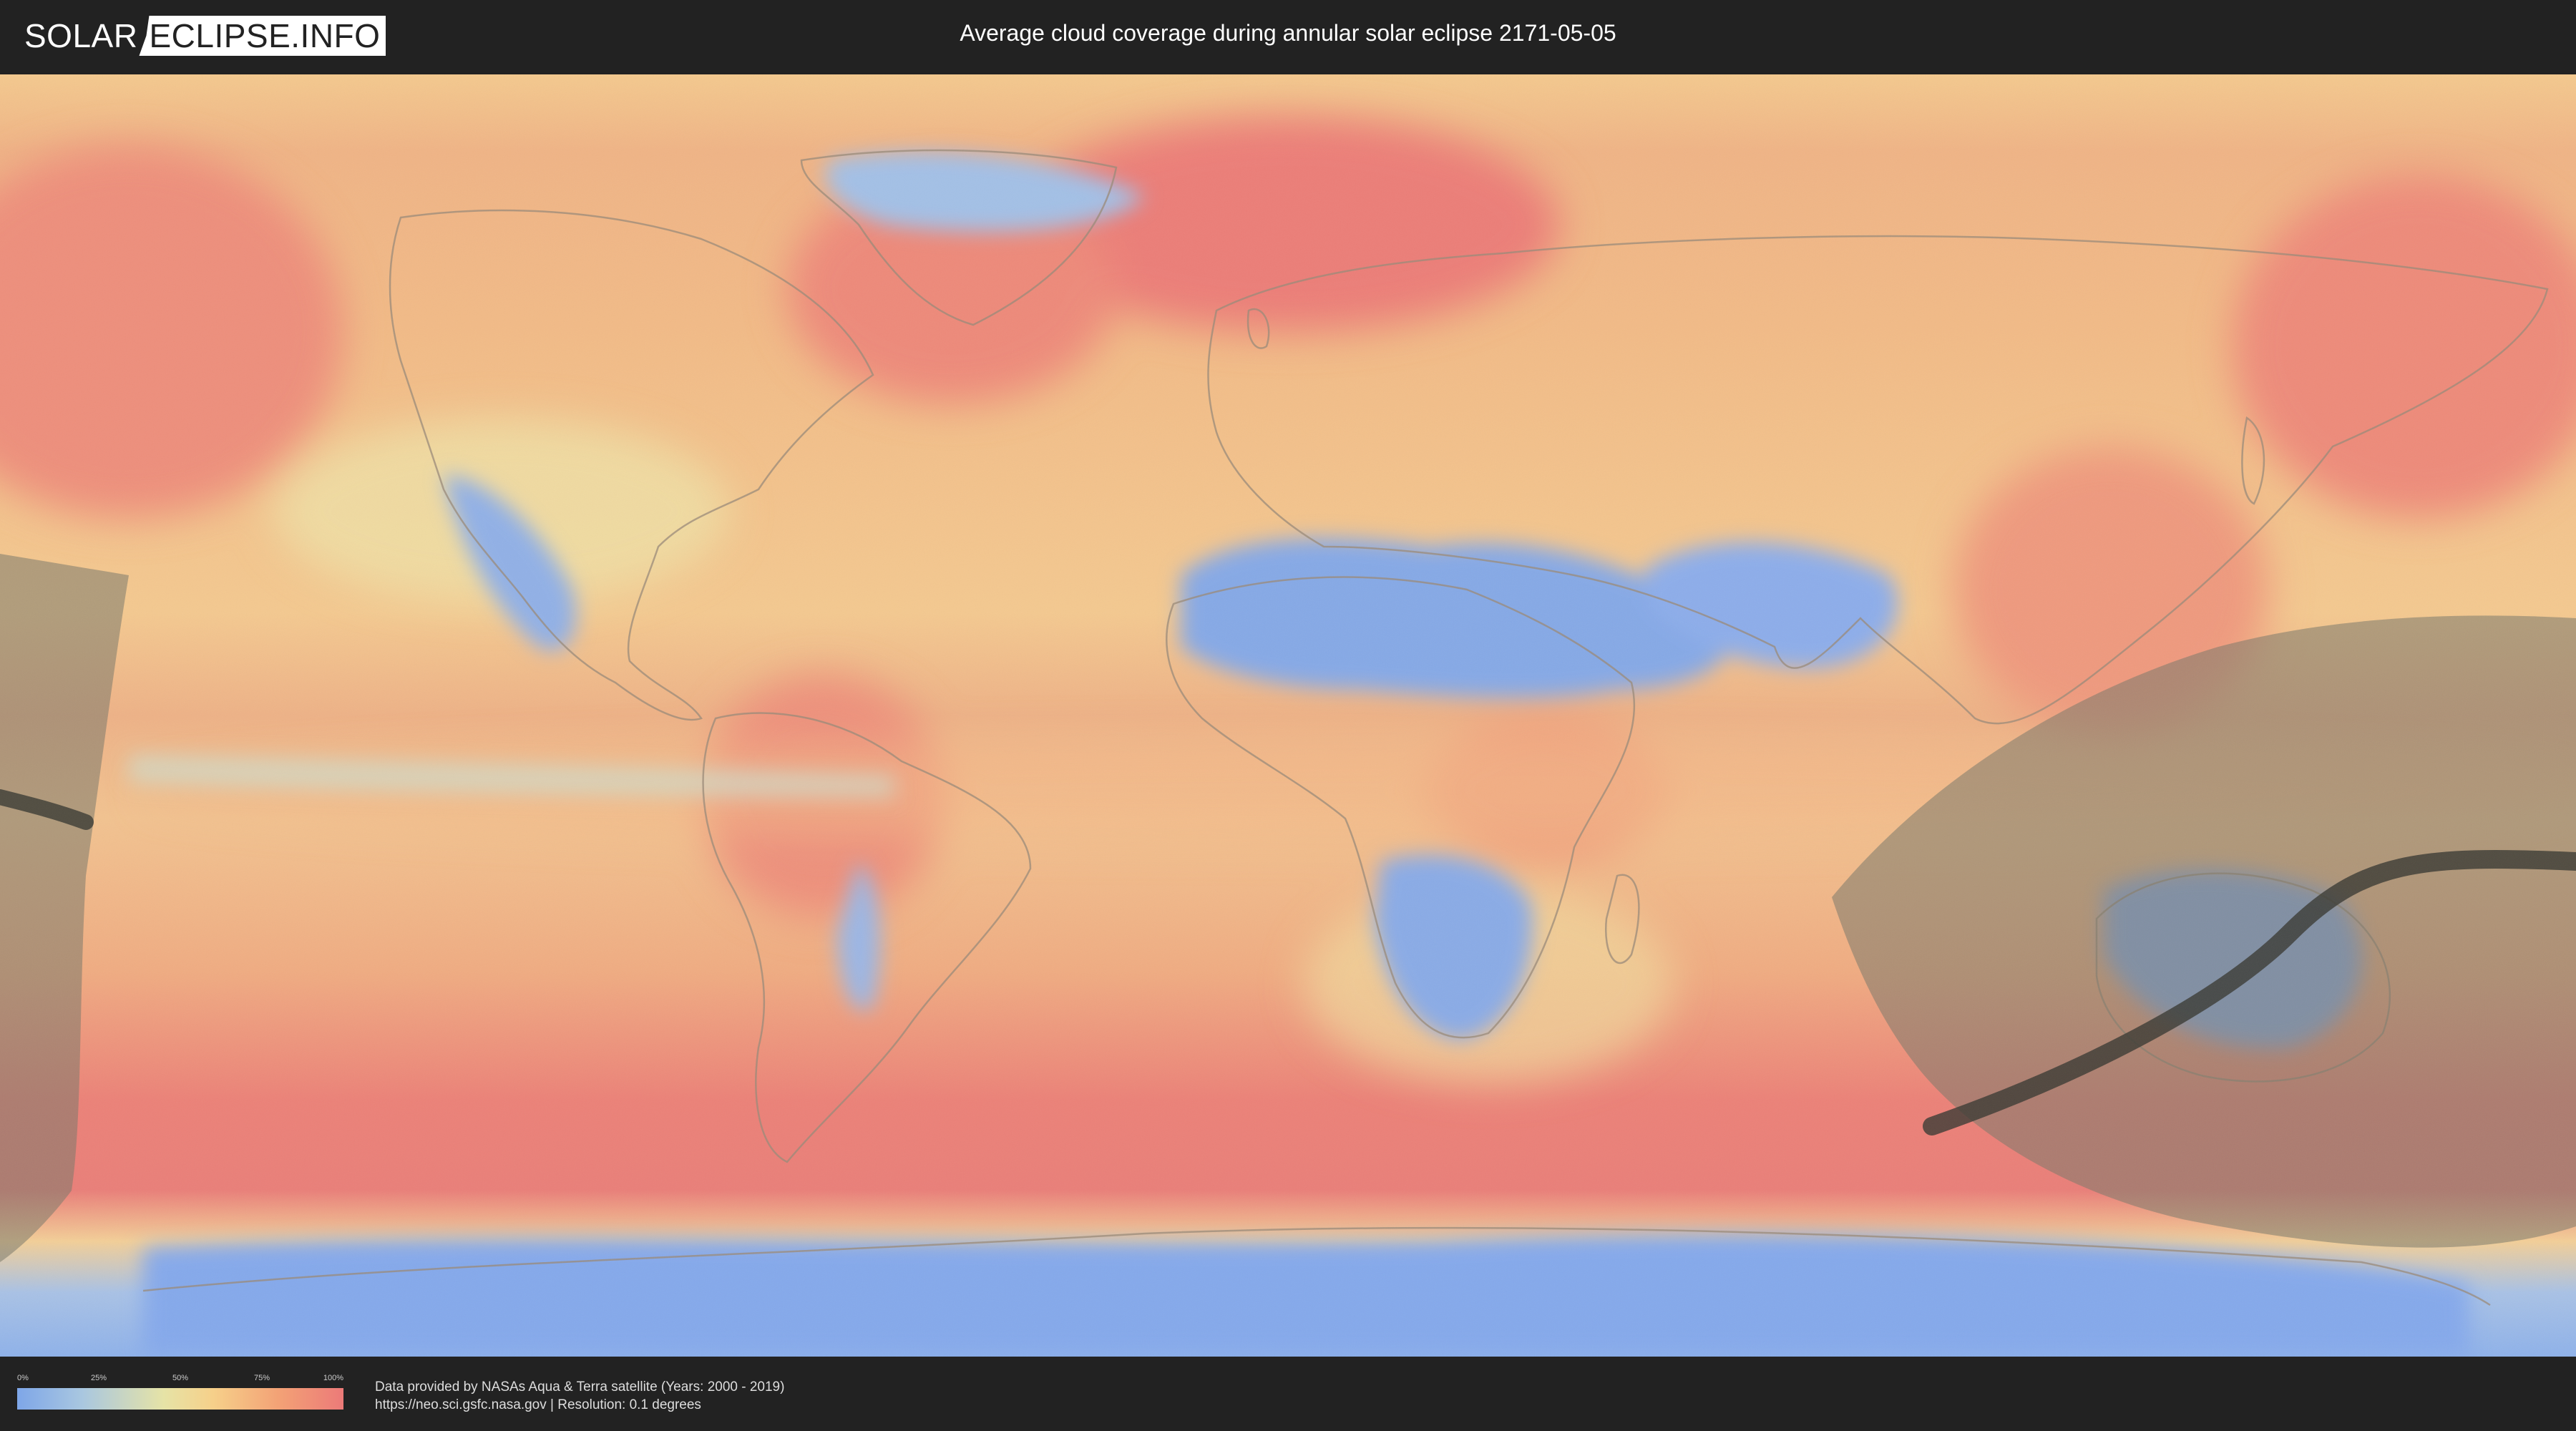 This screenshot has height=1431, width=2576. I want to click on legend-tick-100: 100%, so click(333, 1378).